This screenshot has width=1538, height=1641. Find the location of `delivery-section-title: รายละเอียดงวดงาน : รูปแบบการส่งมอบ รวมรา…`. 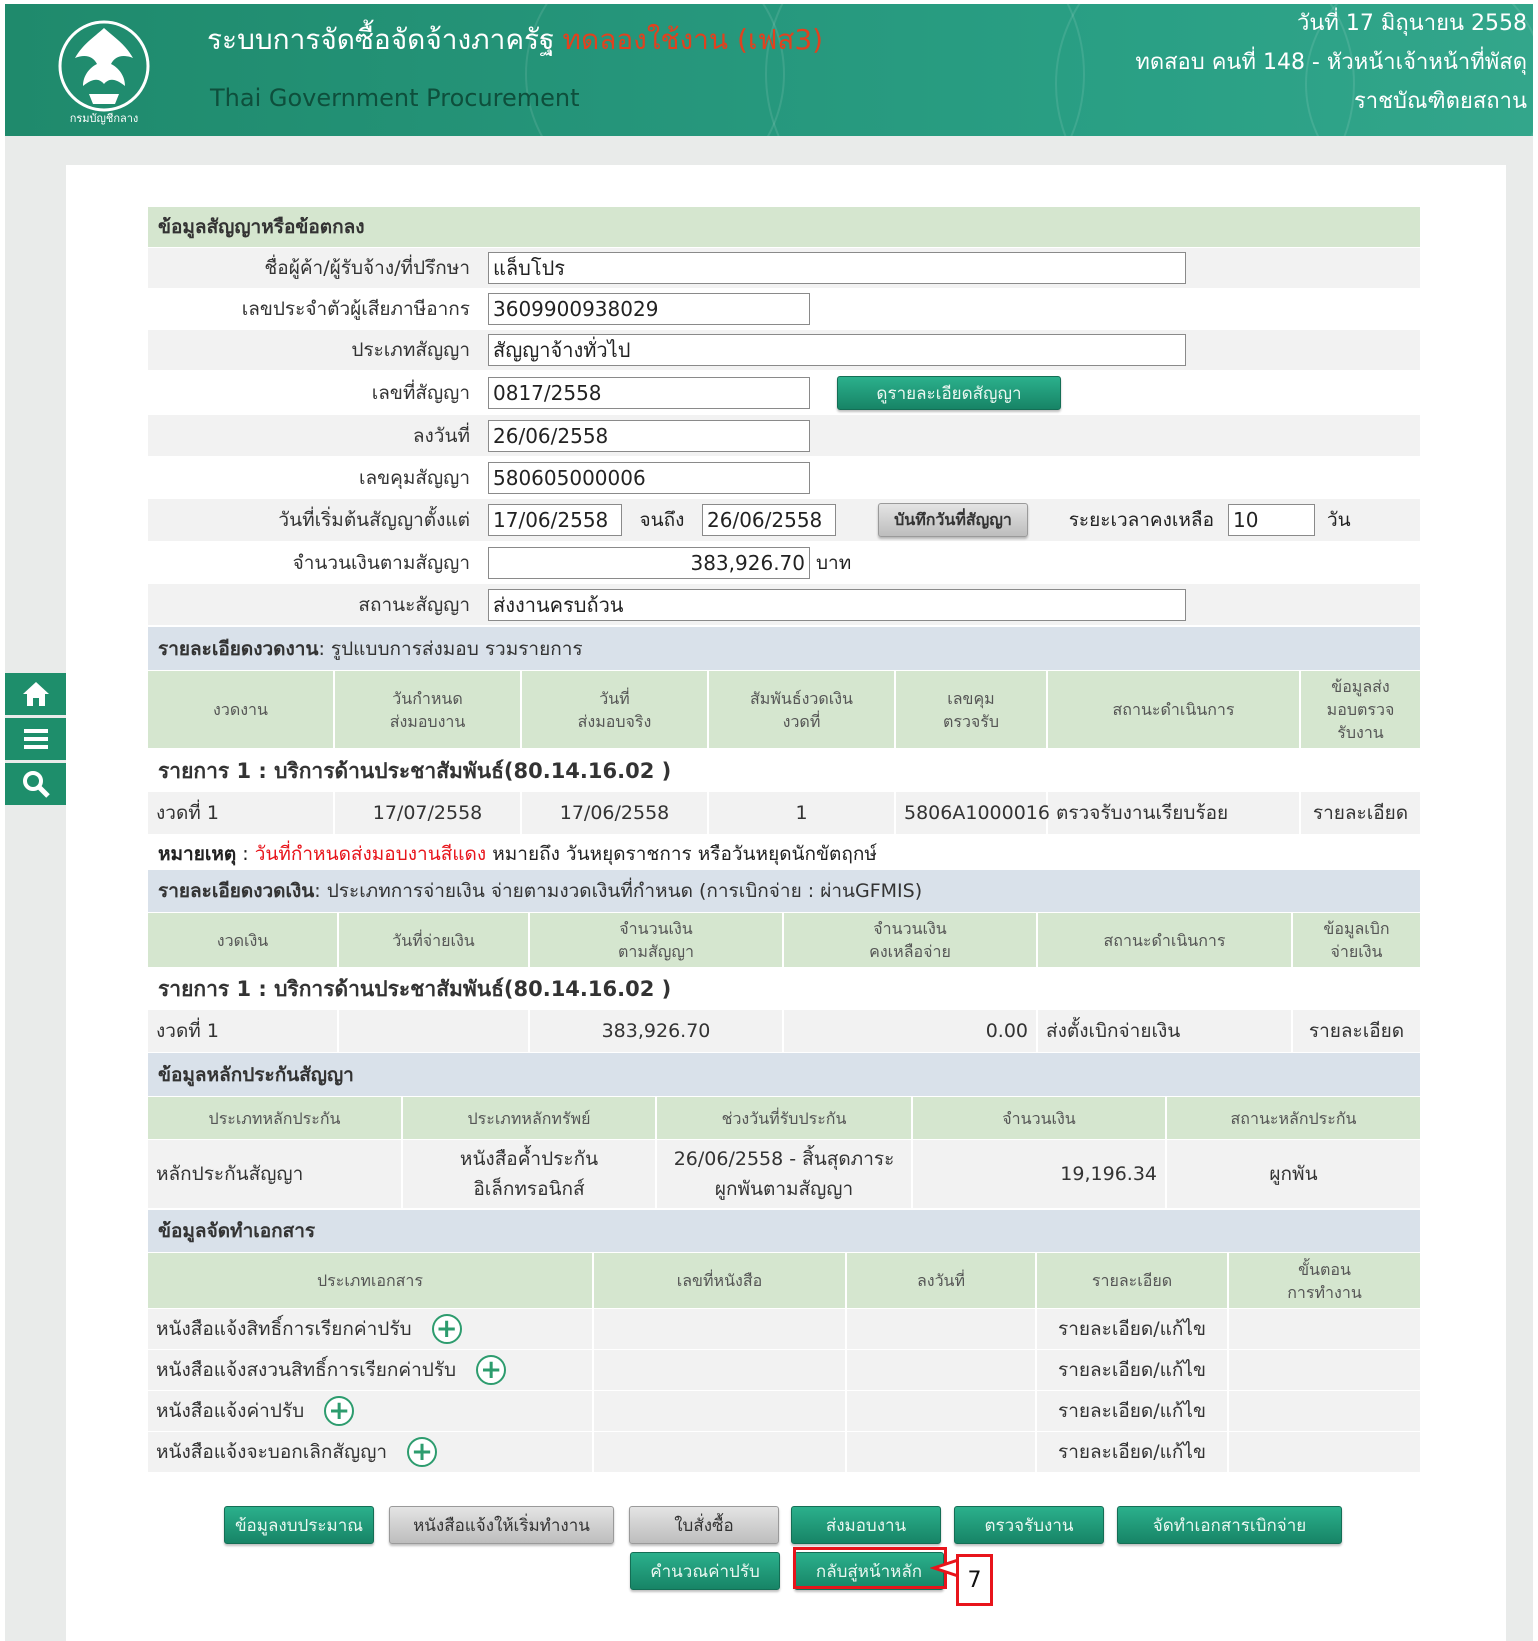

delivery-section-title: รายละเอียดงวดงาน : รูปแบบการส่งมอบ รวมรา… is located at coordinates (784, 648).